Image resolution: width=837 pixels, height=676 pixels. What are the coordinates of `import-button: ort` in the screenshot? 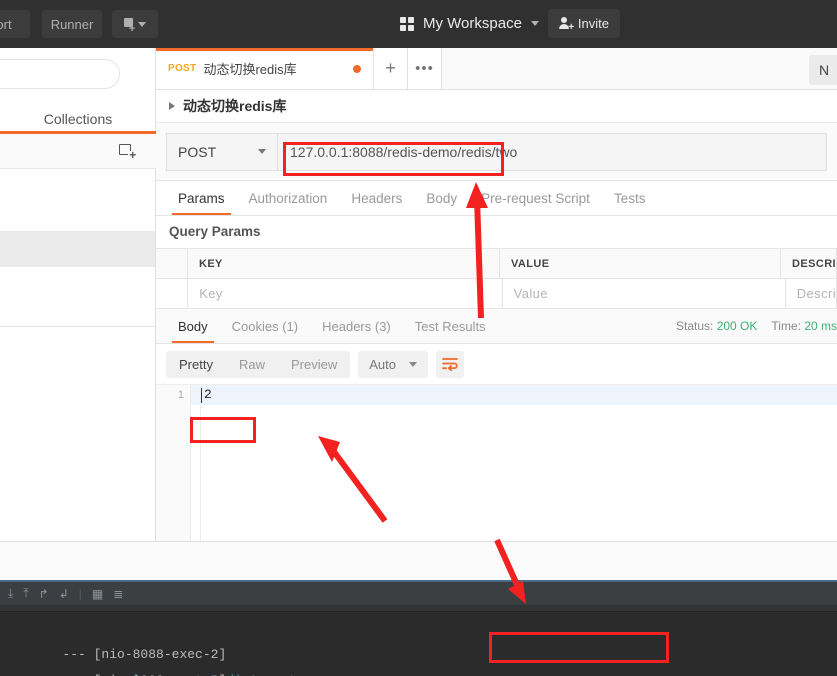 It's located at (15, 24).